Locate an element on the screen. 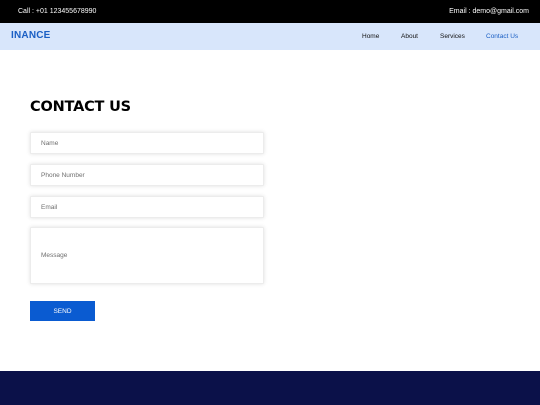 The width and height of the screenshot is (540, 405). nav-about: About is located at coordinates (409, 36).